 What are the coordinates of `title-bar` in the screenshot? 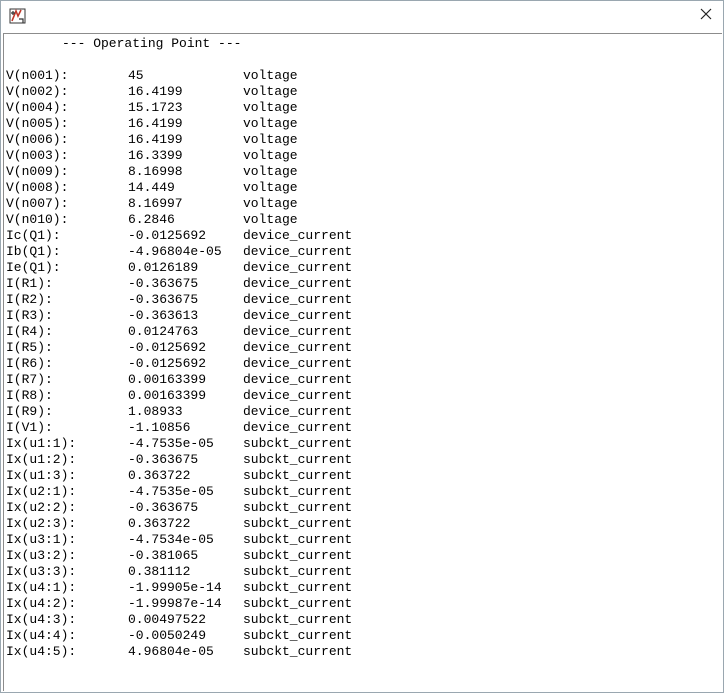 It's located at (362, 16).